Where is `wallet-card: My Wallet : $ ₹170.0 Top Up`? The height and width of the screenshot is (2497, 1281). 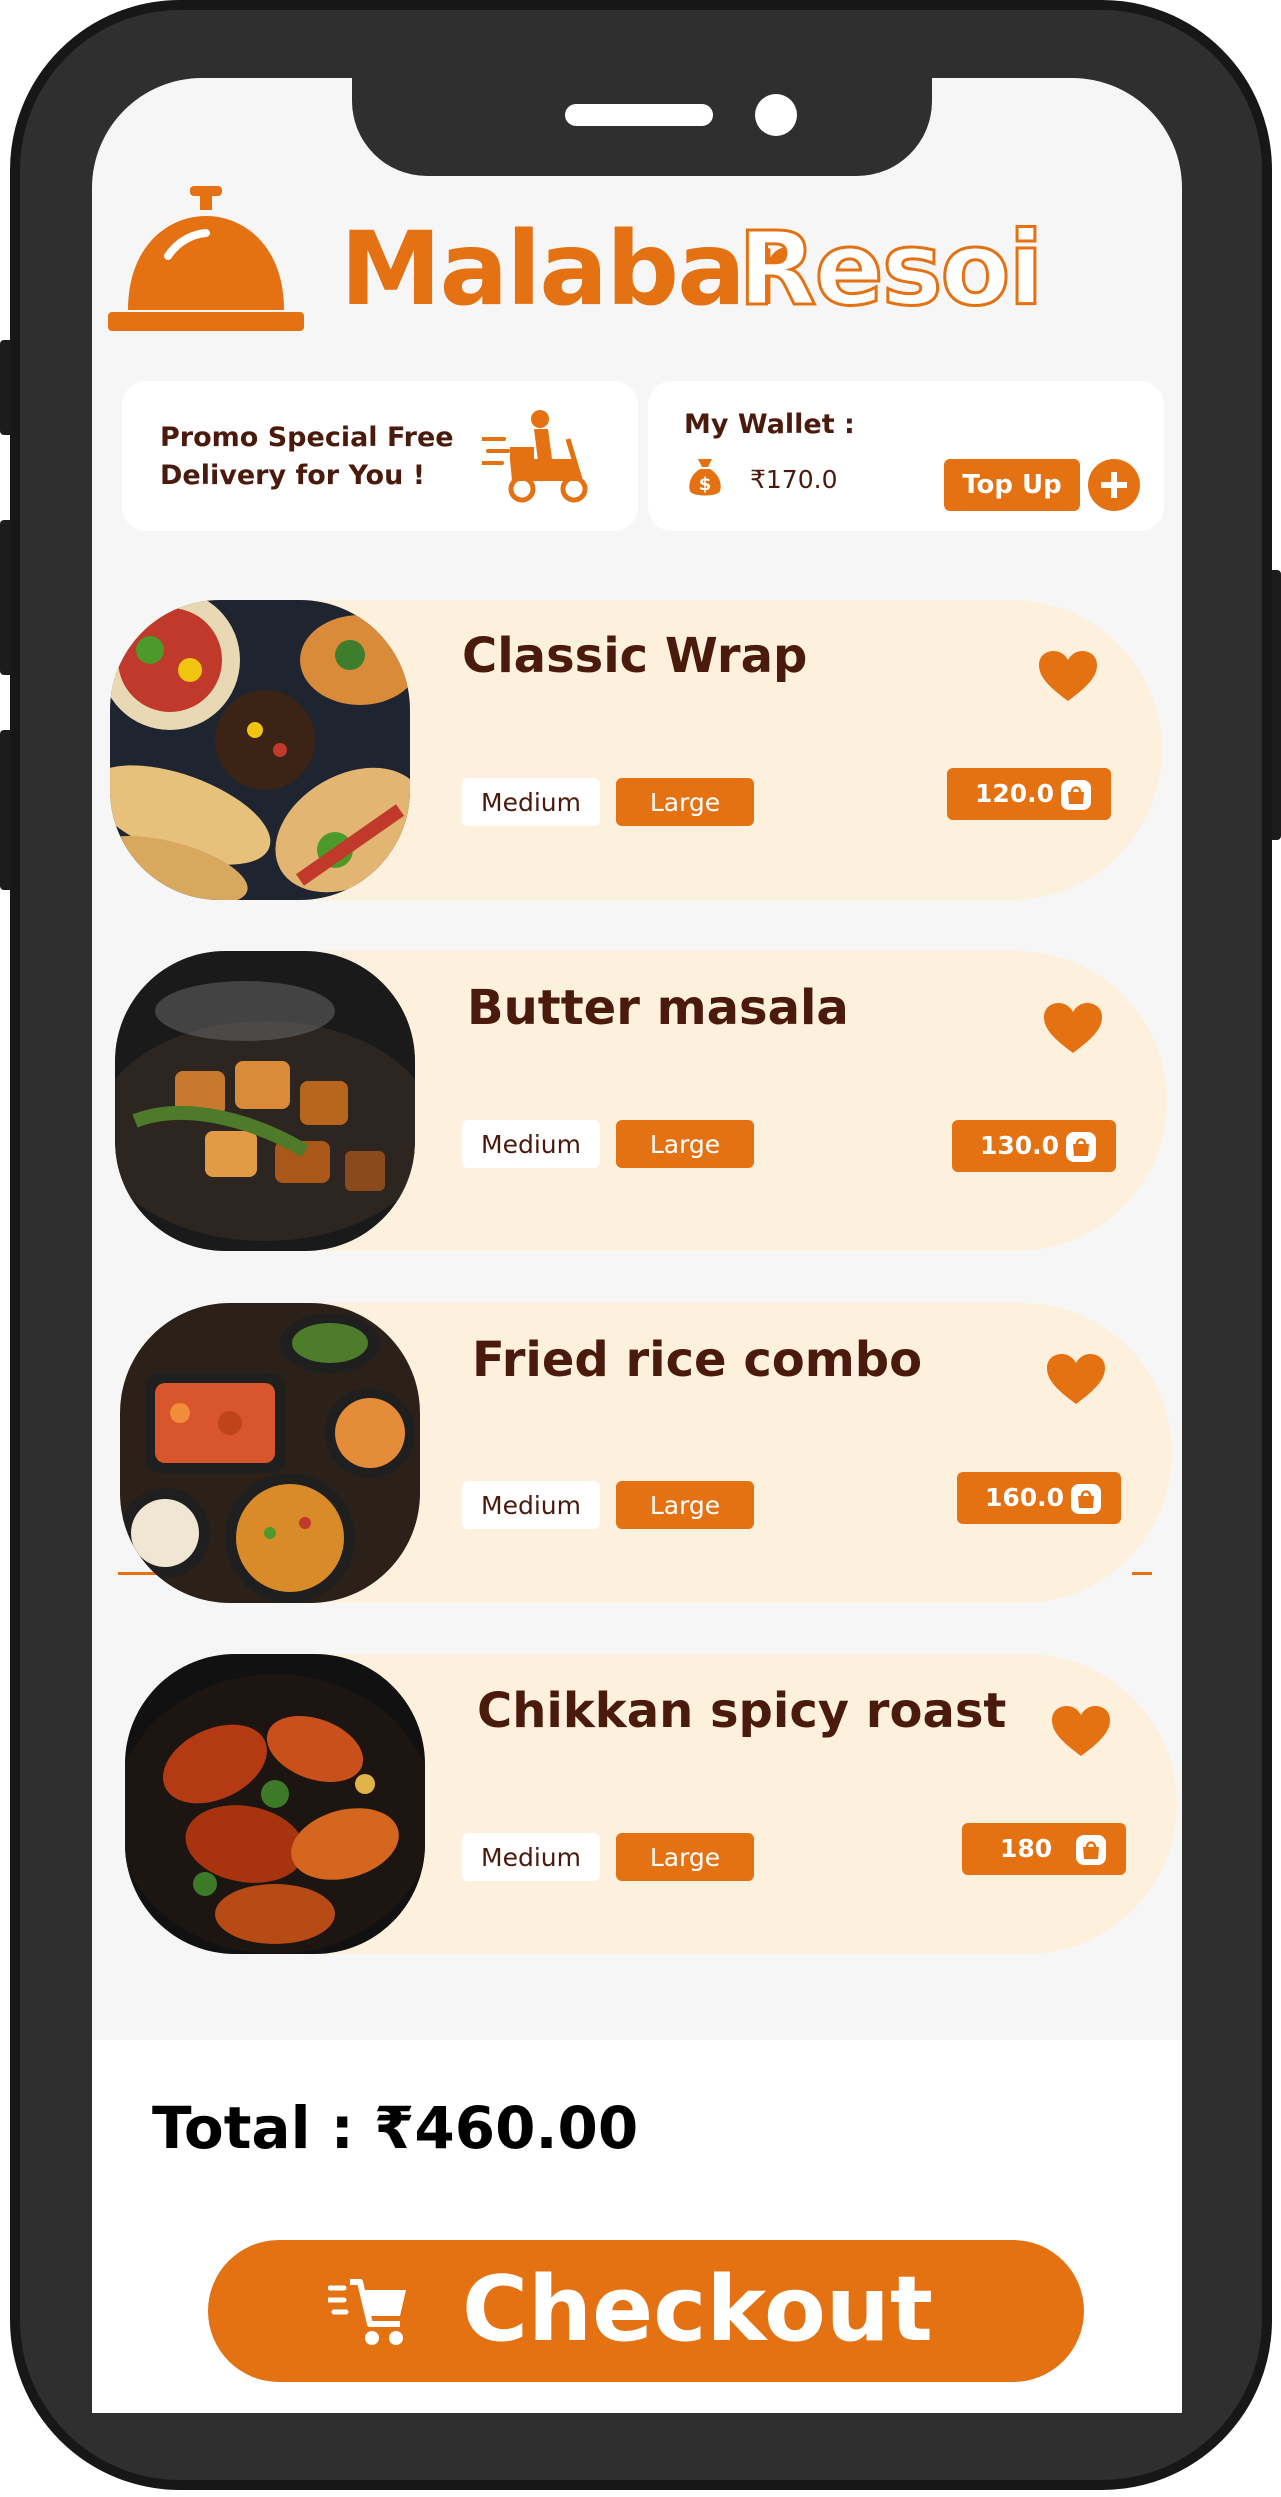 wallet-card: My Wallet : $ ₹170.0 Top Up is located at coordinates (906, 456).